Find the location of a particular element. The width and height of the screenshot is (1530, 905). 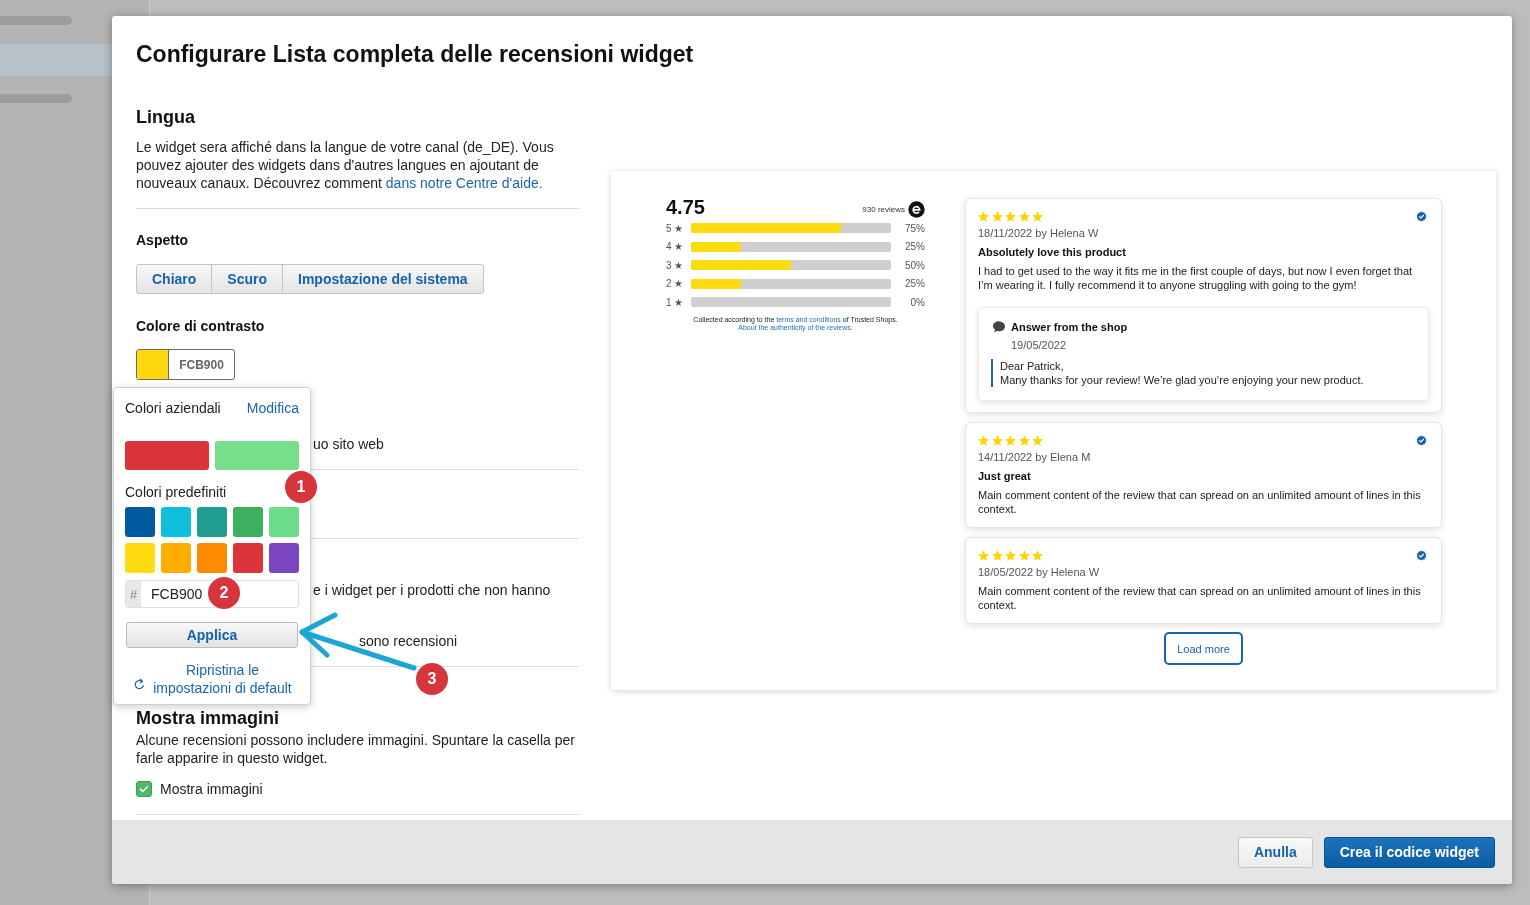

section-heading: Lingua is located at coordinates (166, 117).